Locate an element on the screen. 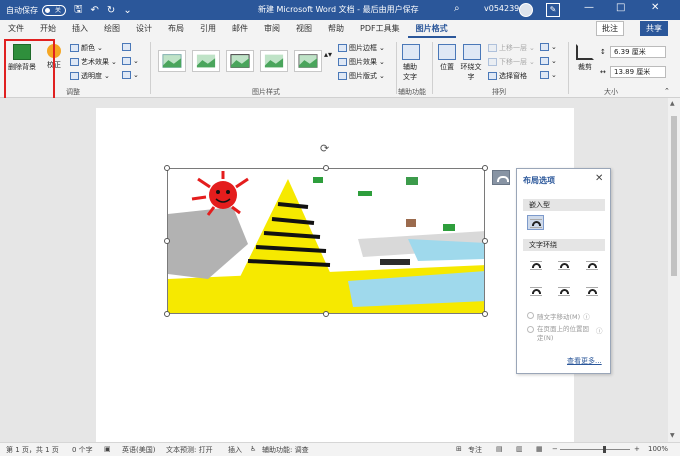  rotate-handle-icon: ⟳ is located at coordinates (324, 148).